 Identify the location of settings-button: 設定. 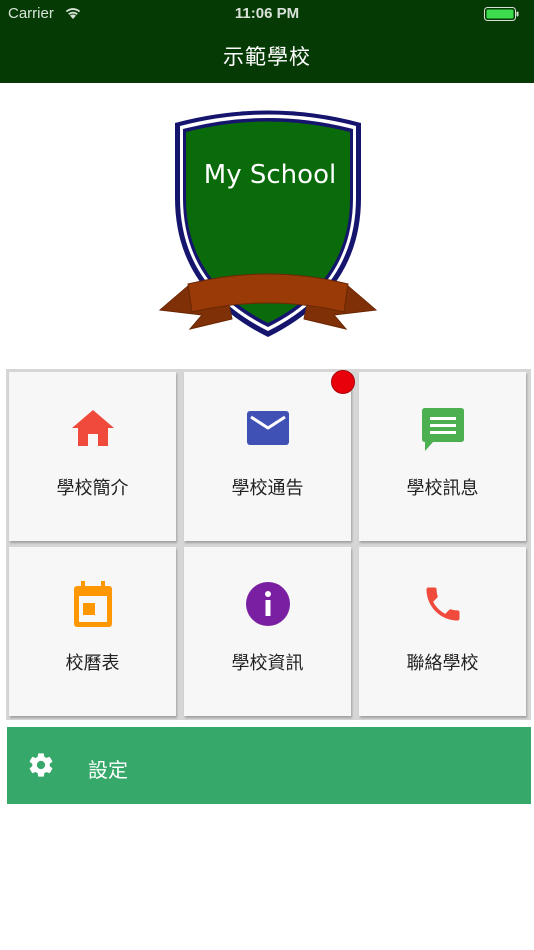
(269, 765).